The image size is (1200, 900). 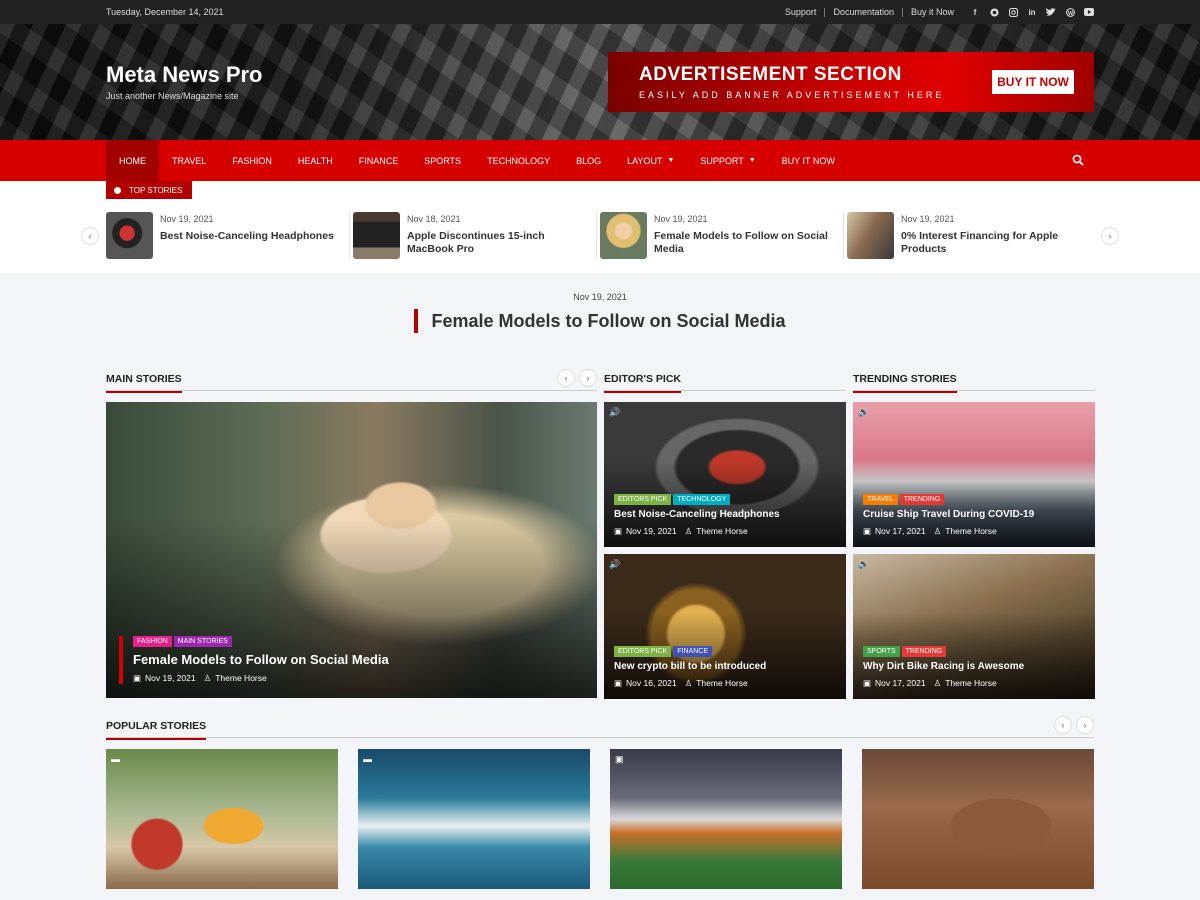 What do you see at coordinates (991, 243) in the screenshot?
I see `story-title: 0% Interest Financing for Apple Products` at bounding box center [991, 243].